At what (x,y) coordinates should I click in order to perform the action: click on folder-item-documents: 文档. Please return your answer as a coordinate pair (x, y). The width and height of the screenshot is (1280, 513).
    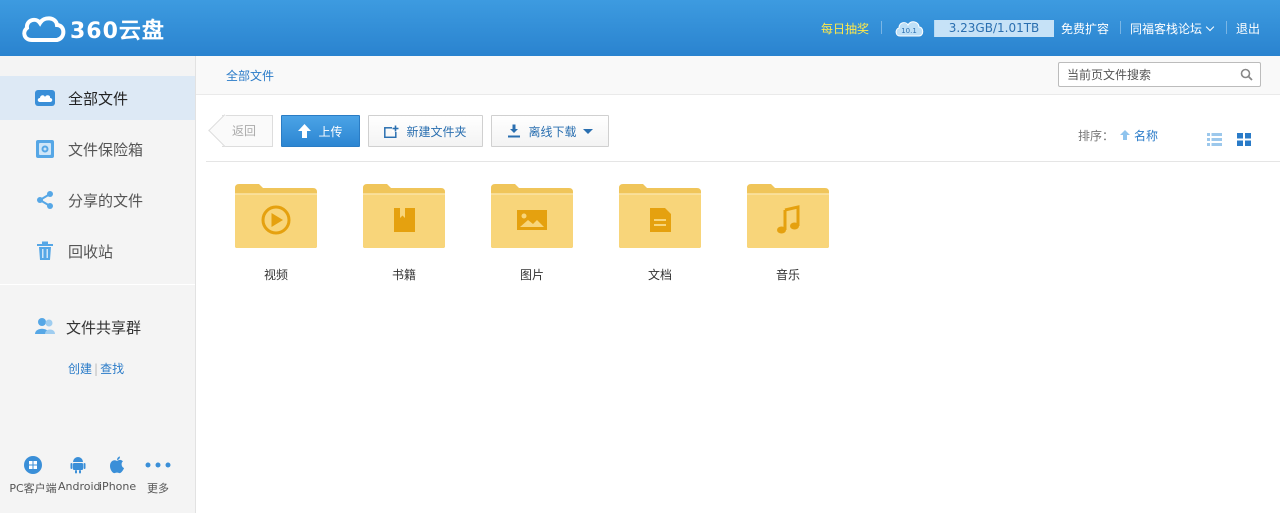
    Looking at the image, I should click on (660, 231).